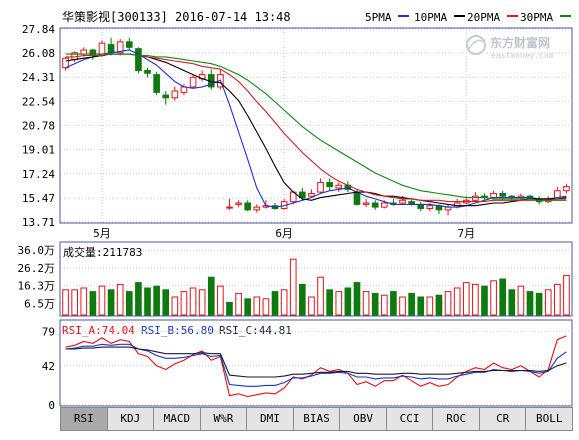 The width and height of the screenshot is (579, 440). What do you see at coordinates (38, 53) in the screenshot?
I see `price-tick-label: 26.08` at bounding box center [38, 53].